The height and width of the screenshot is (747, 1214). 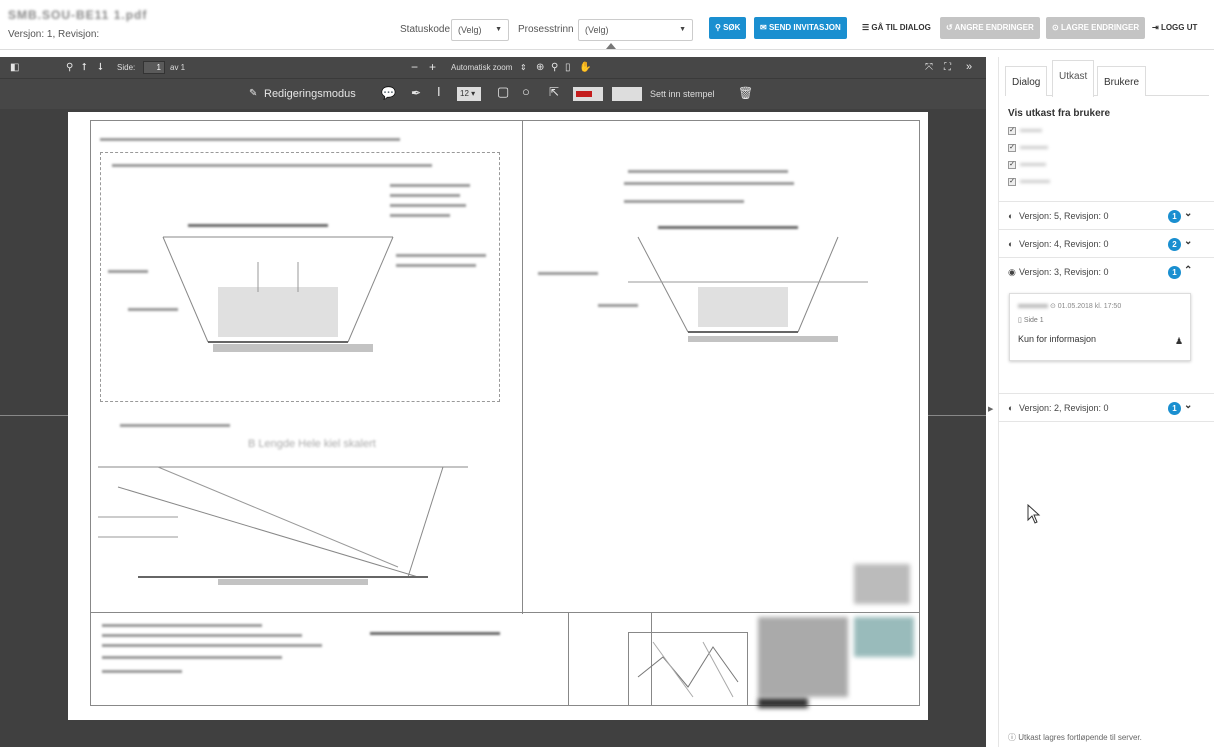 What do you see at coordinates (388, 93) in the screenshot?
I see `comment-icon: 💬` at bounding box center [388, 93].